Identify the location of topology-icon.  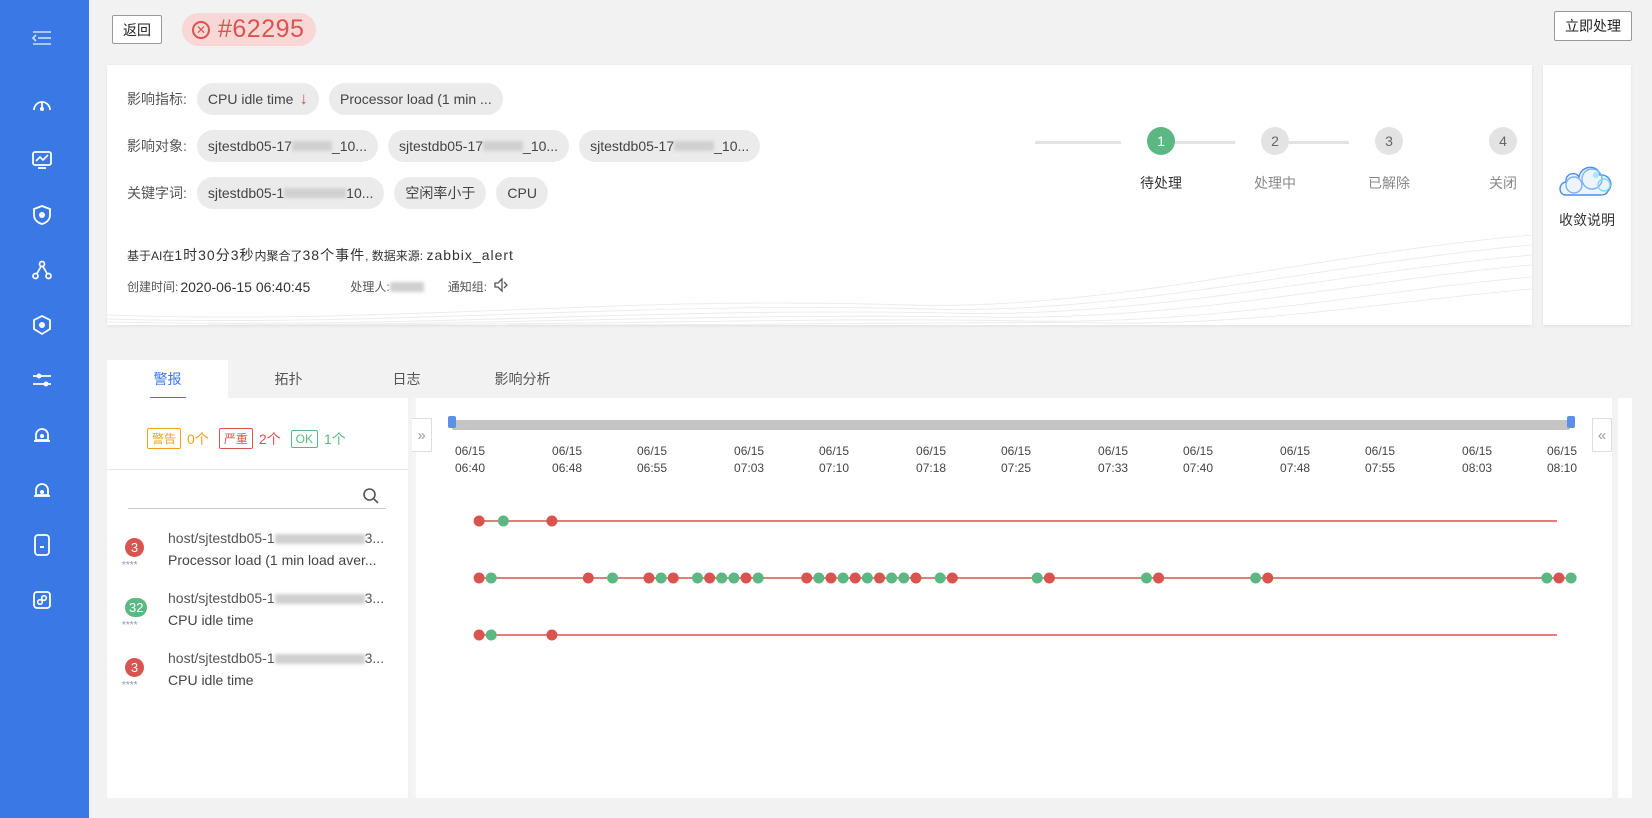
(42, 270).